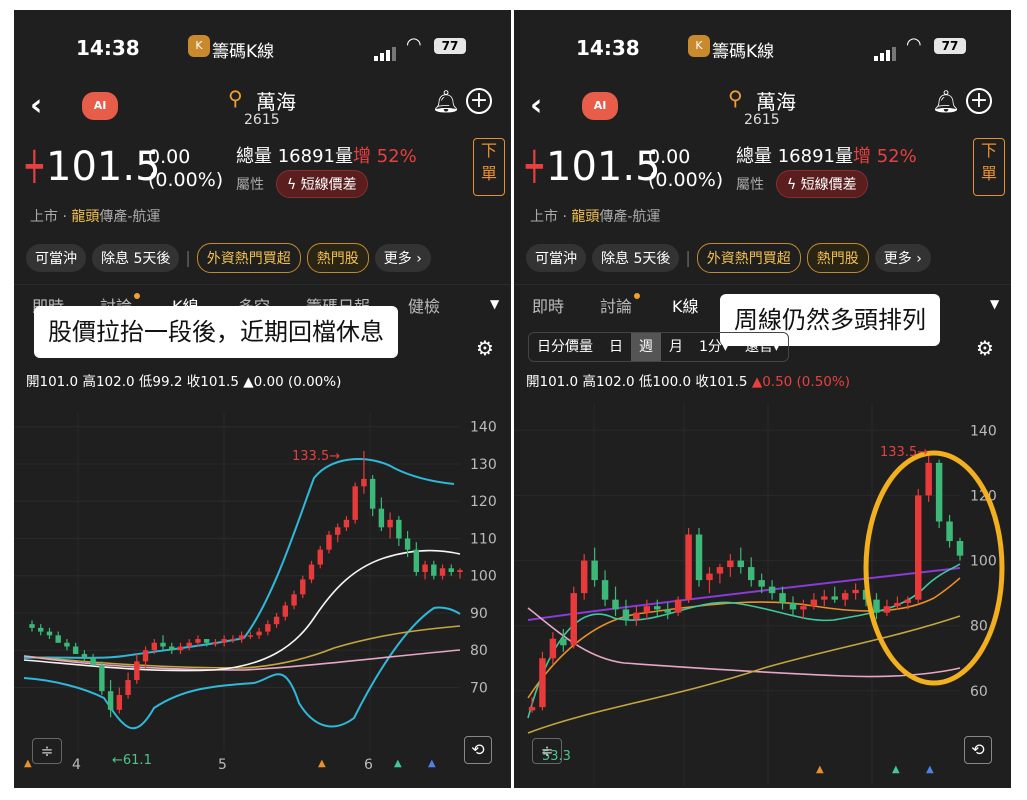 The image size is (1027, 800). What do you see at coordinates (231, 48) in the screenshot?
I see `app-title: K 籌碼K線` at bounding box center [231, 48].